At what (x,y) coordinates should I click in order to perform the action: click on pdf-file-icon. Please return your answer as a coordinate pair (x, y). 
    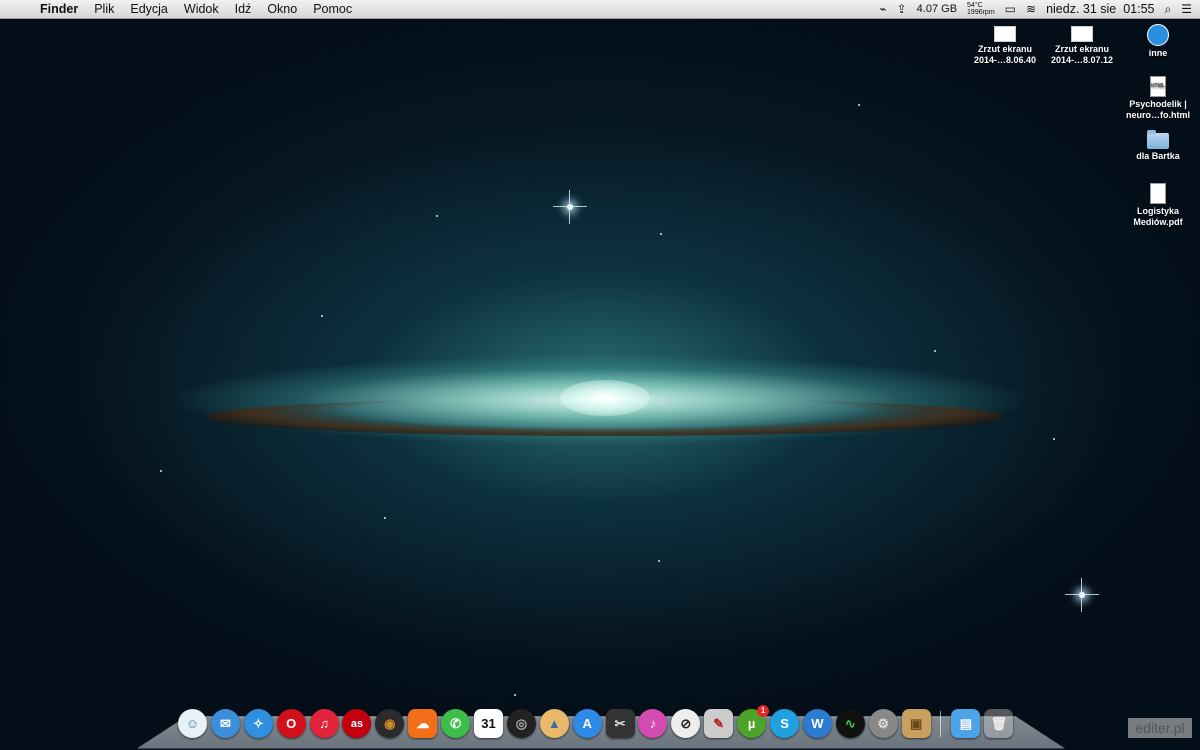
    Looking at the image, I should click on (1158, 193).